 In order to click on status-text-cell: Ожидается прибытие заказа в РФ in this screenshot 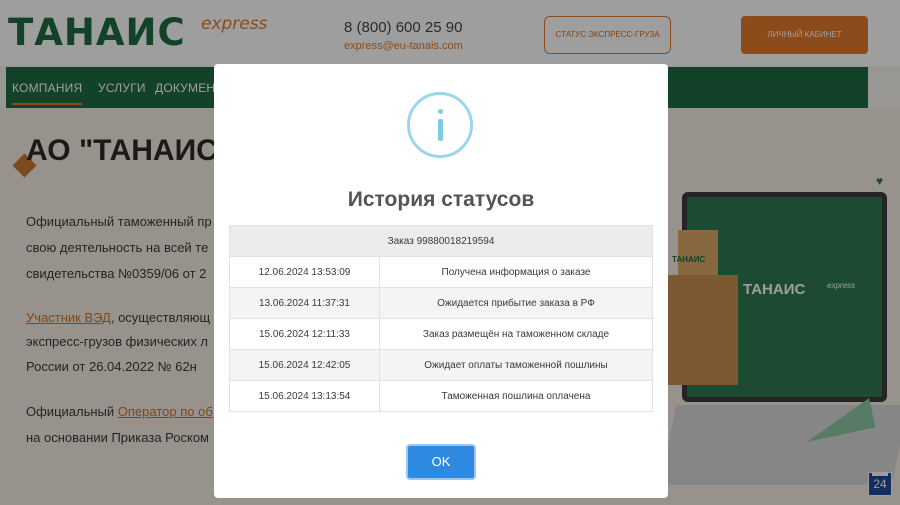, I will do `click(516, 303)`.